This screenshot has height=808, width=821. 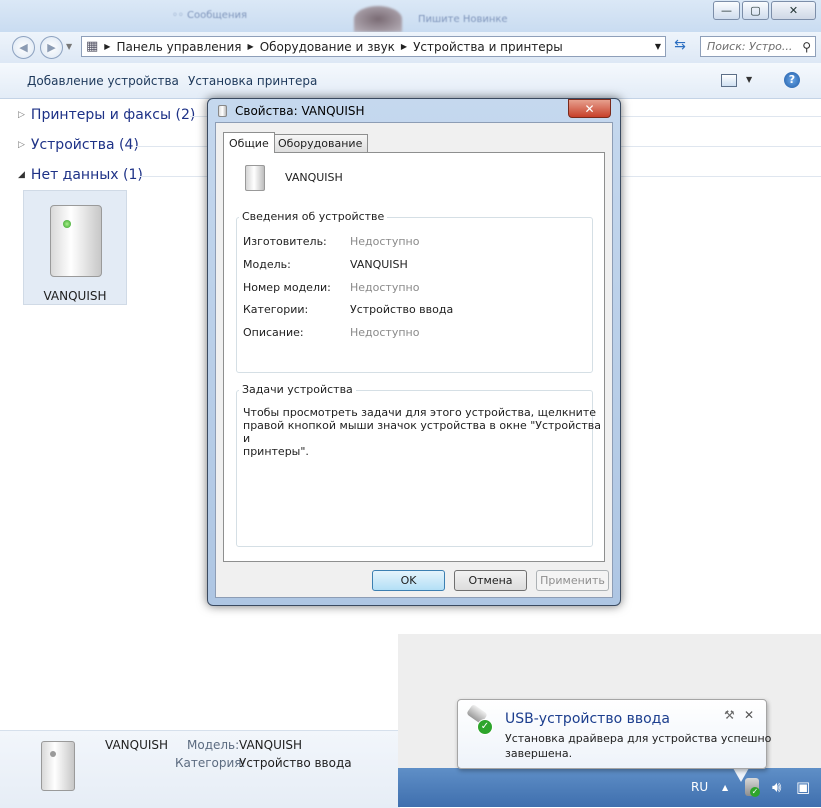 What do you see at coordinates (80, 175) in the screenshot?
I see `group-no-data: ◢ Нет данных (1)` at bounding box center [80, 175].